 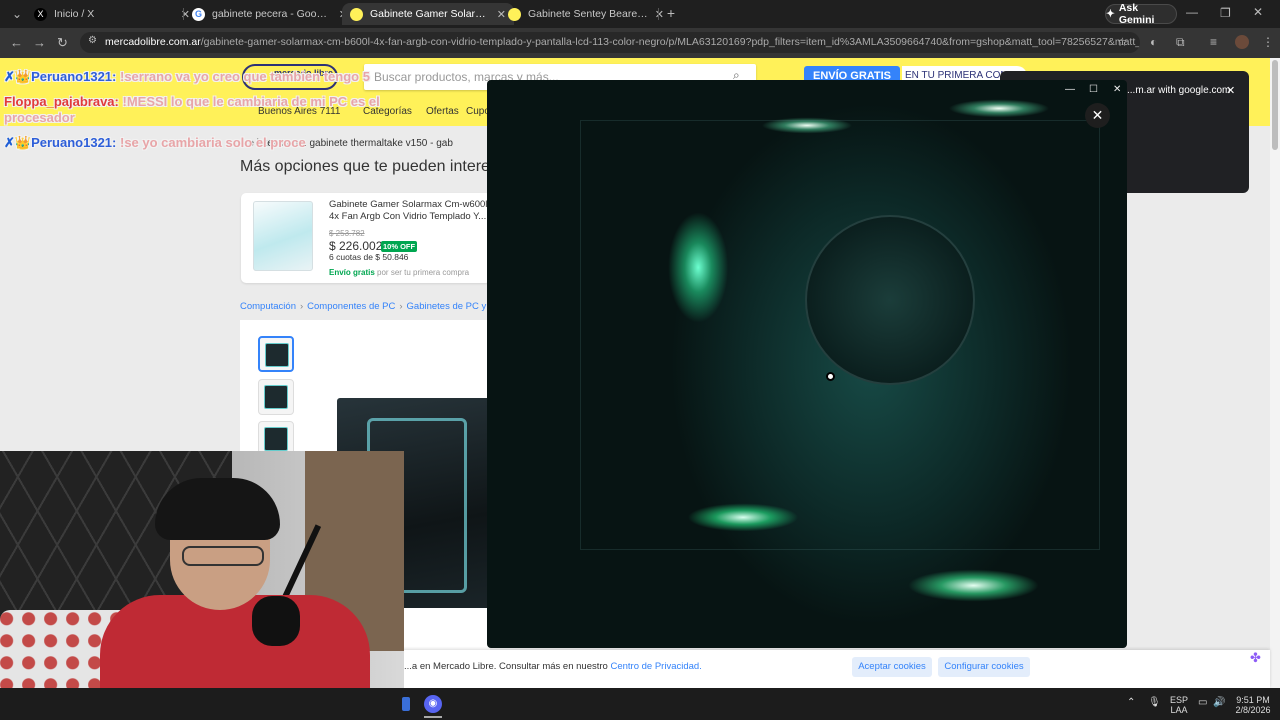 I want to click on ask-gemini-label: Ask Gemini, so click(x=1136, y=14).